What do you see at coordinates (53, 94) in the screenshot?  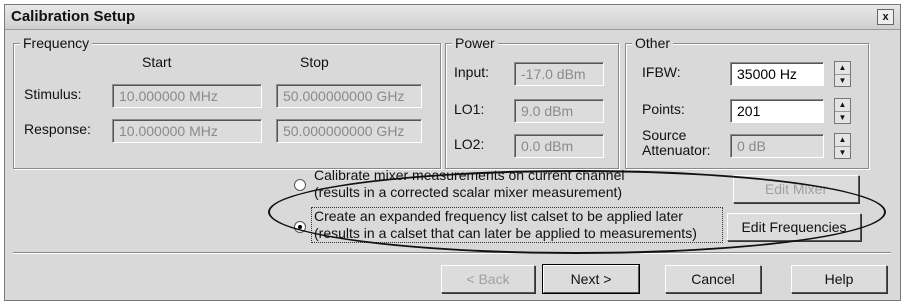 I see `stimulus-label: Stimulus:` at bounding box center [53, 94].